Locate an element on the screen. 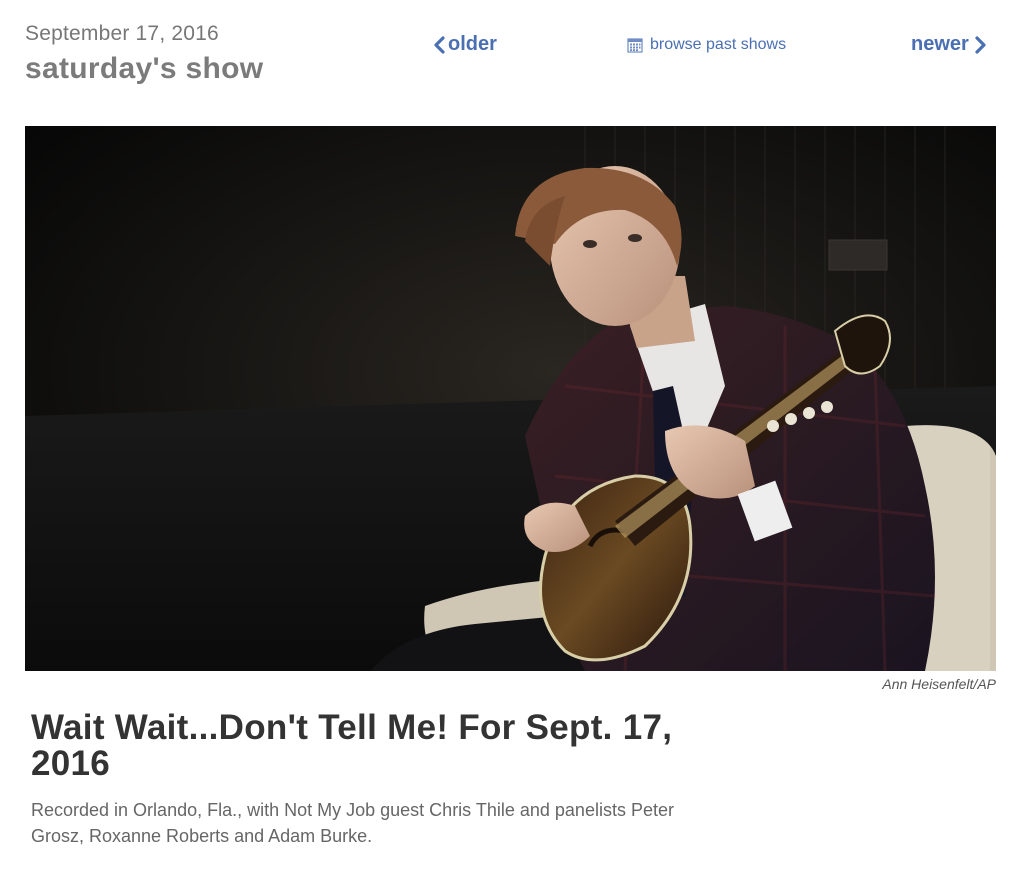  calendar-icon is located at coordinates (635, 45).